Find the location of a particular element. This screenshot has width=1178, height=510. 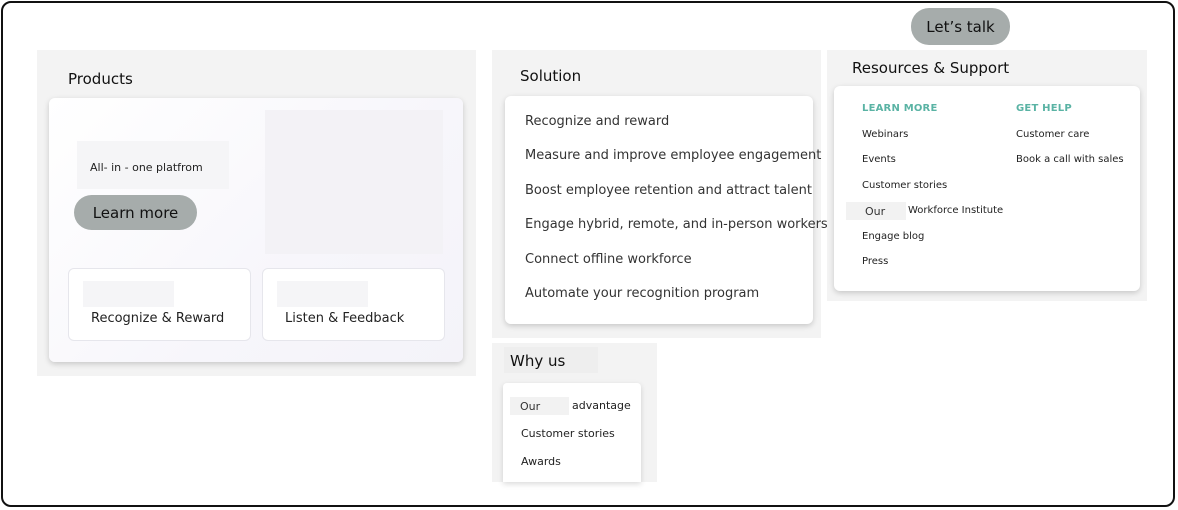

resources-title: Resources & Support is located at coordinates (931, 68).